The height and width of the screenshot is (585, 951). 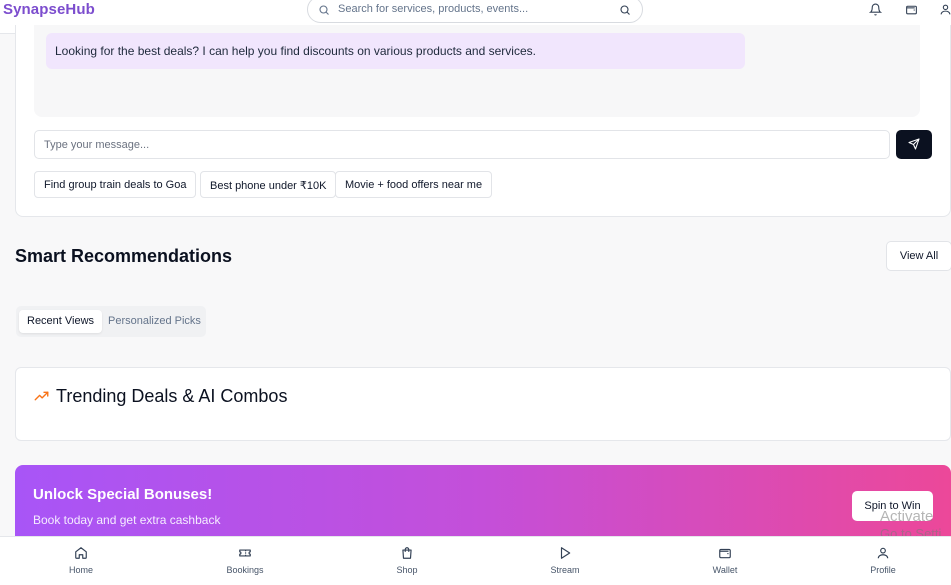 I want to click on home-icon, so click(x=81, y=553).